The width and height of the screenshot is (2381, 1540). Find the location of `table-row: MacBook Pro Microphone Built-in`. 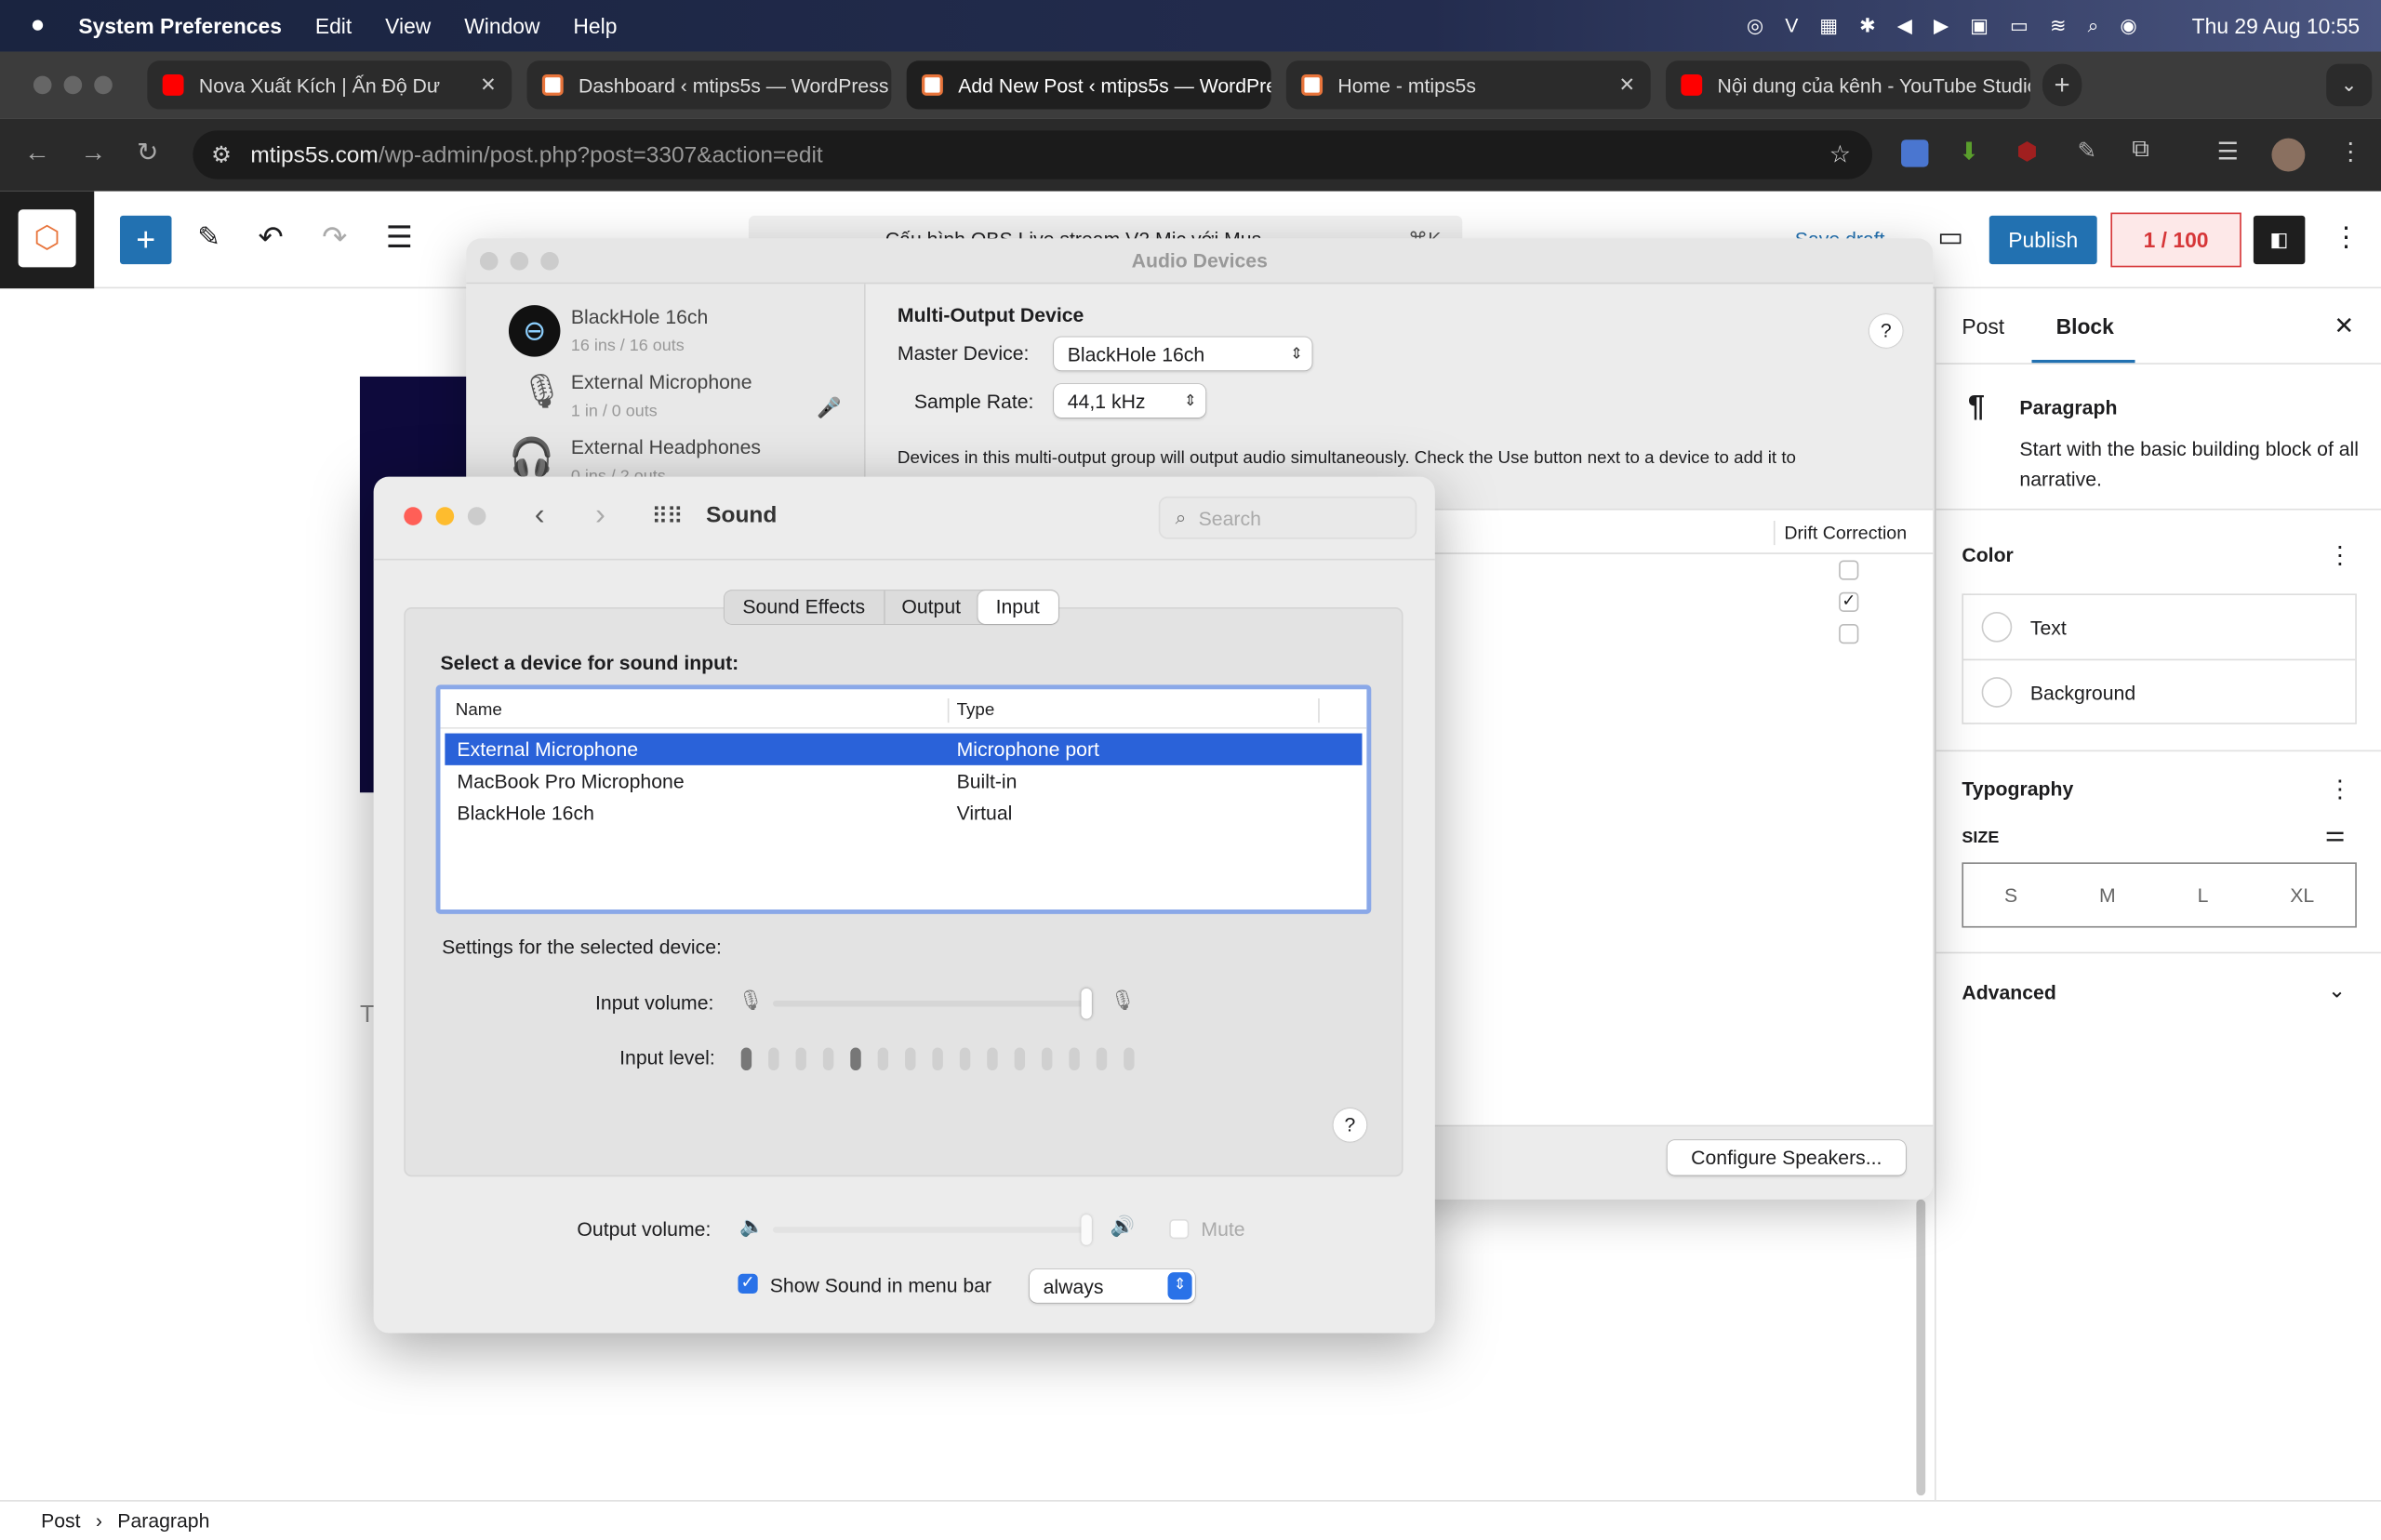

table-row: MacBook Pro Microphone Built-in is located at coordinates (903, 781).